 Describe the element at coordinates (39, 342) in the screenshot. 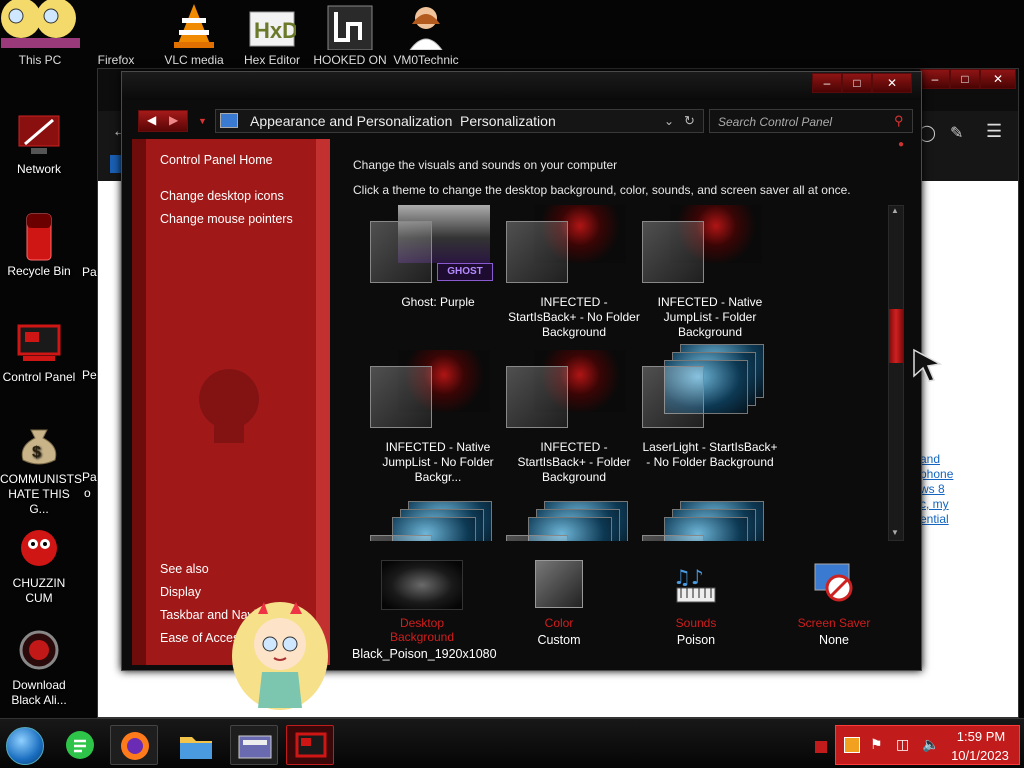

I see `control-panel-icon` at that location.